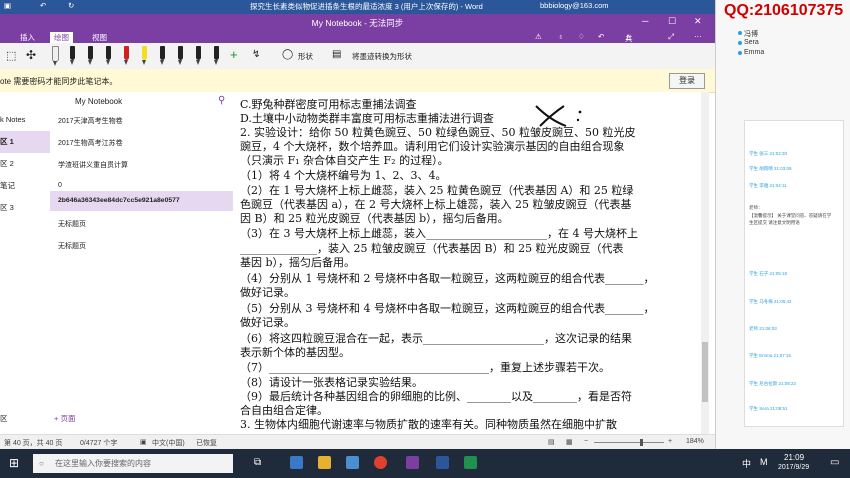 This screenshot has width=850, height=478. Describe the element at coordinates (8, 5) in the screenshot. I see `word-icon: ▣` at that location.